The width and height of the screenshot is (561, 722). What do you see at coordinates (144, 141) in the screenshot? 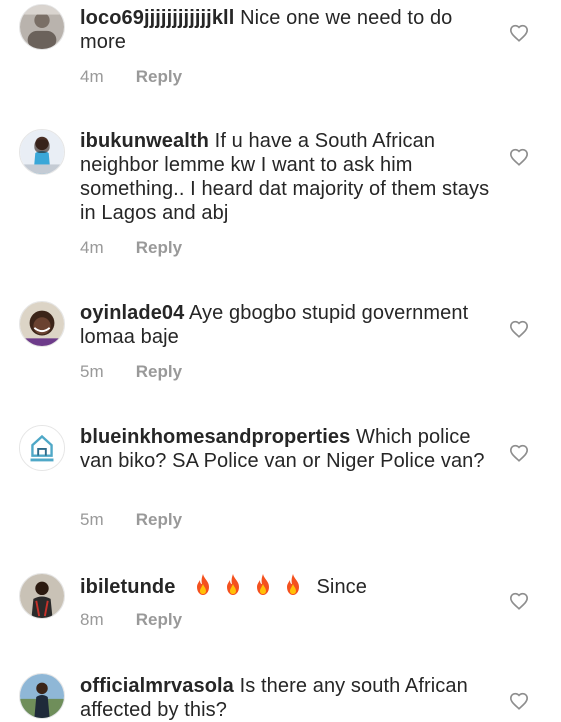
I see `comment-username: ibukunwealth` at bounding box center [144, 141].